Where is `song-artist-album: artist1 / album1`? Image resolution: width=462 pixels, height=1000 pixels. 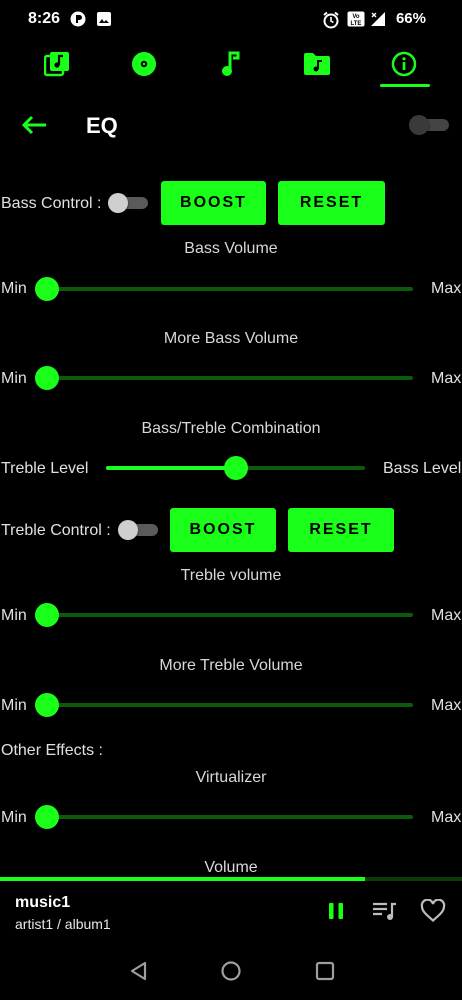
song-artist-album: artist1 / album1 is located at coordinates (63, 924).